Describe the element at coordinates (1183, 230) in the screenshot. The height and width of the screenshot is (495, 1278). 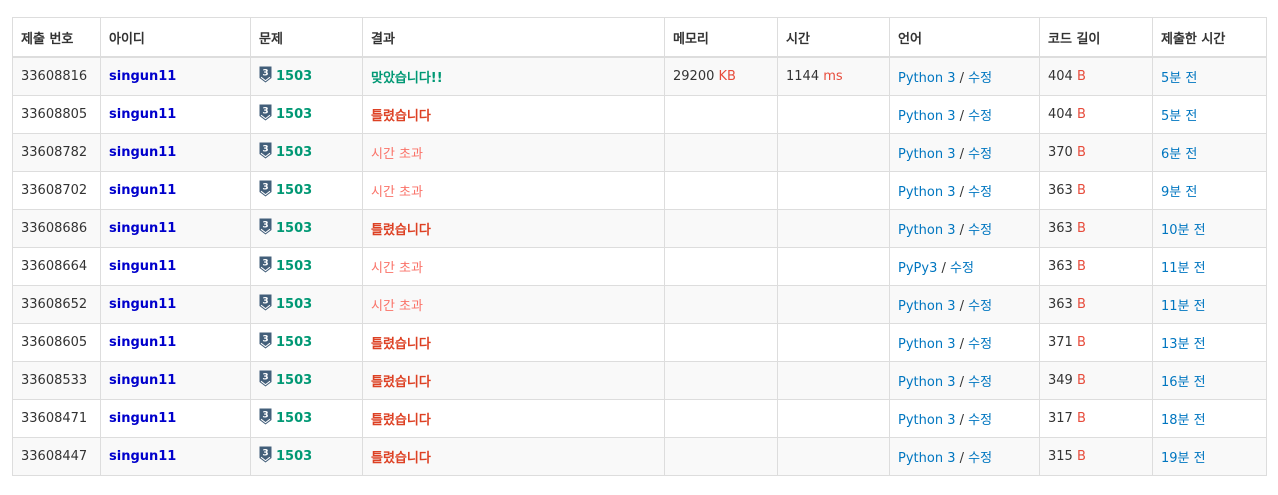
I see `submitted-time-link: 10분 전` at that location.